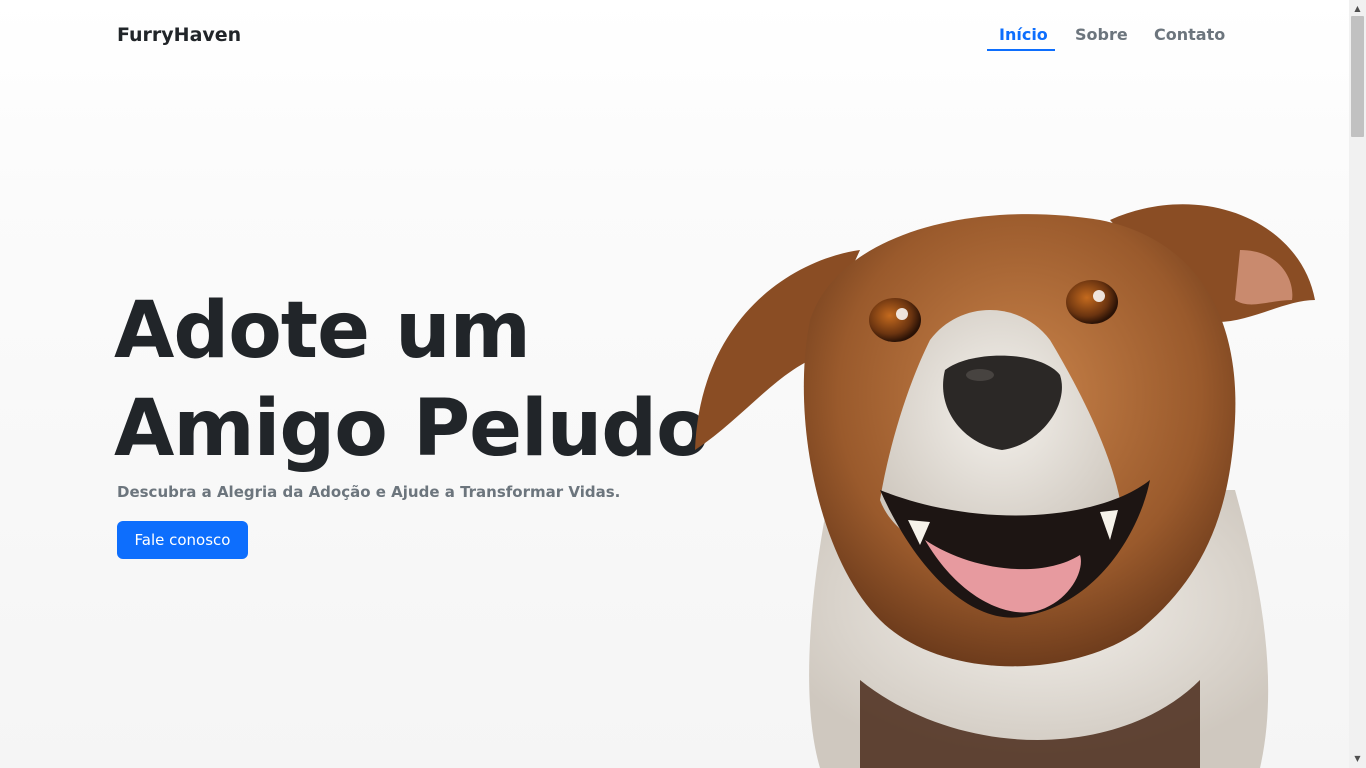 This screenshot has height=768, width=1366. I want to click on navbar: FurryHaven Início Sobre Contato, so click(674, 36).